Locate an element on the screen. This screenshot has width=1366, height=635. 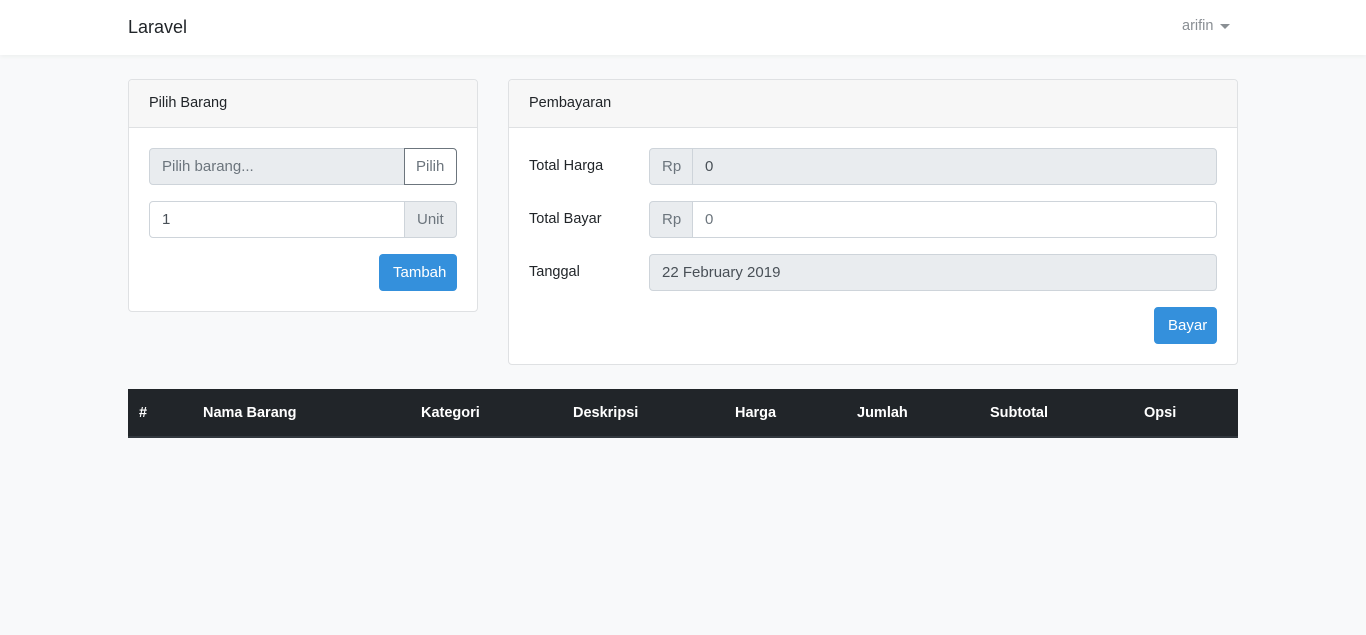
total-harga-currency: Rp is located at coordinates (671, 166).